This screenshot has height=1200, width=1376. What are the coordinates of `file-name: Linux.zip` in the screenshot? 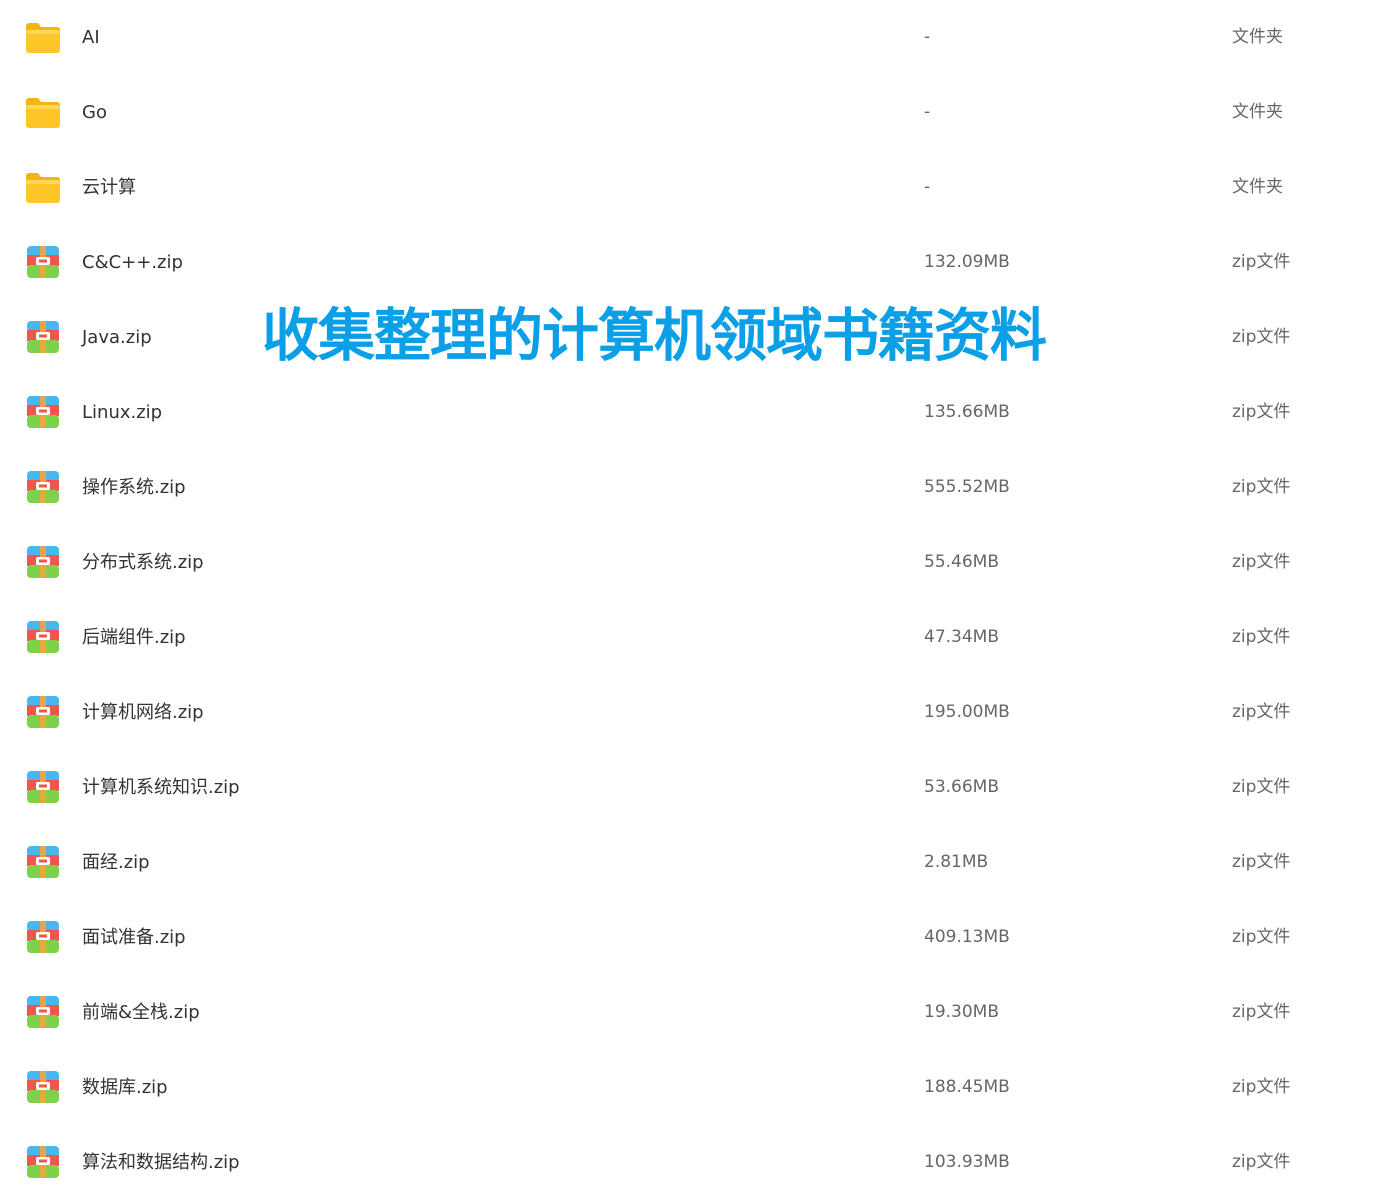 It's located at (122, 412).